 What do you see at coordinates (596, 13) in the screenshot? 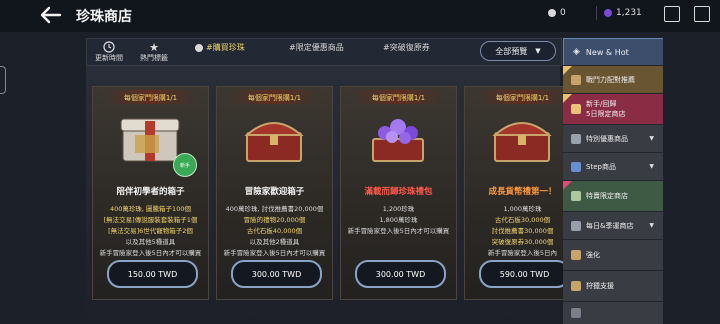
I see `divider` at bounding box center [596, 13].